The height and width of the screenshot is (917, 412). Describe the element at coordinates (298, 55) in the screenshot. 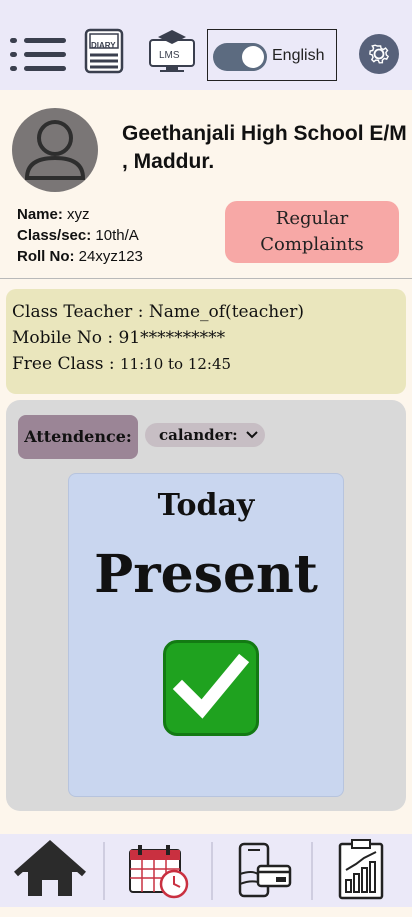

I see `language-label: English` at that location.